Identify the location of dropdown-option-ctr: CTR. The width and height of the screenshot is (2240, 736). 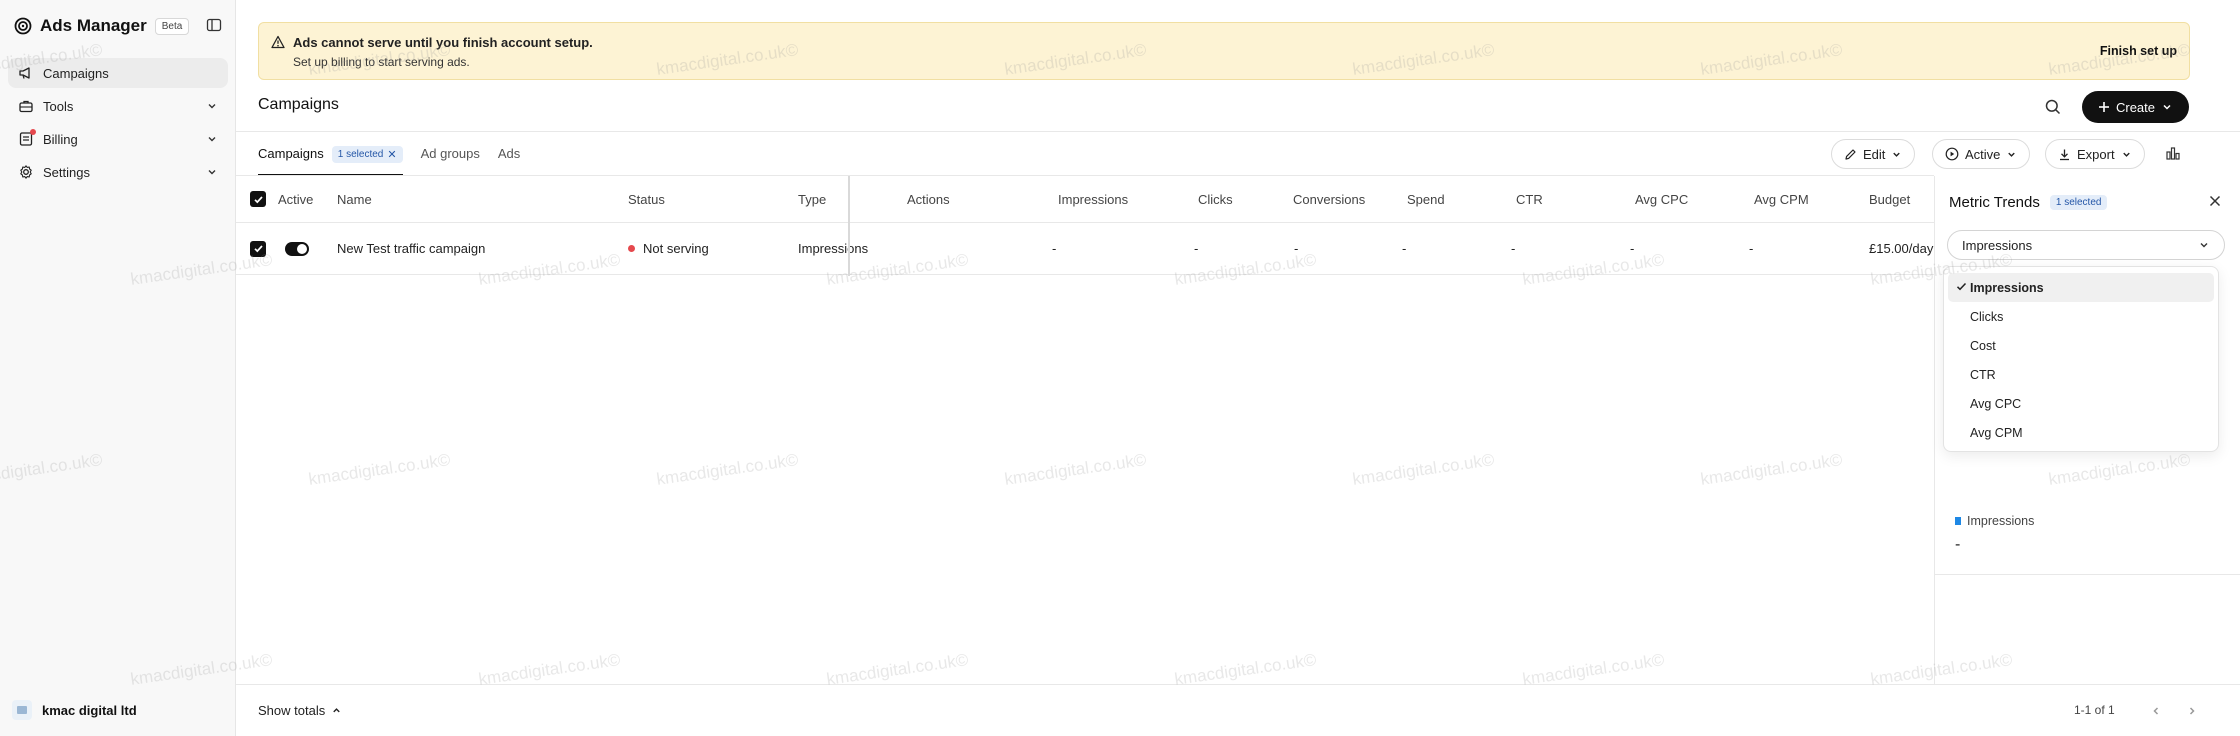
(2081, 374).